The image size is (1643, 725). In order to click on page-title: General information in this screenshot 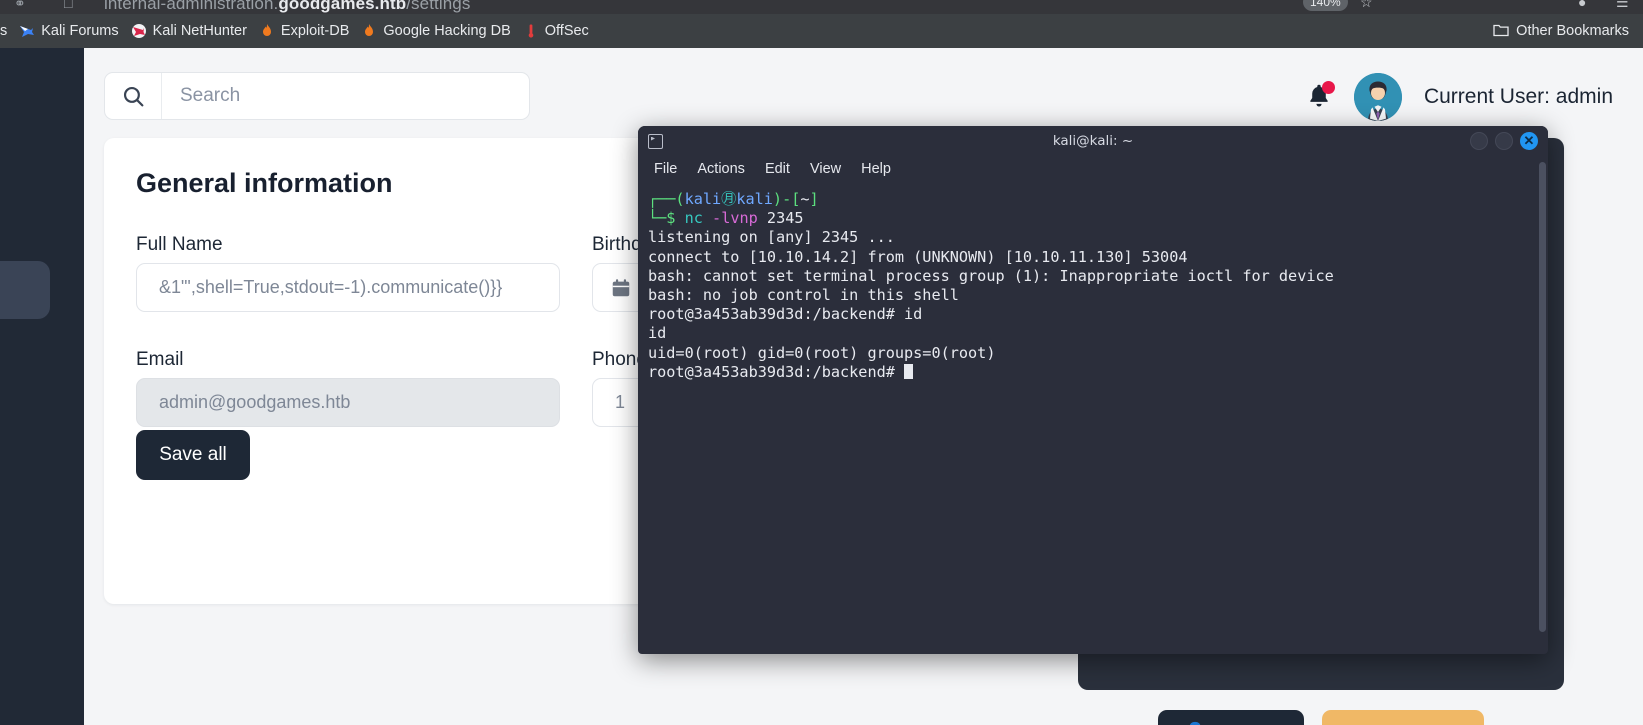, I will do `click(264, 183)`.